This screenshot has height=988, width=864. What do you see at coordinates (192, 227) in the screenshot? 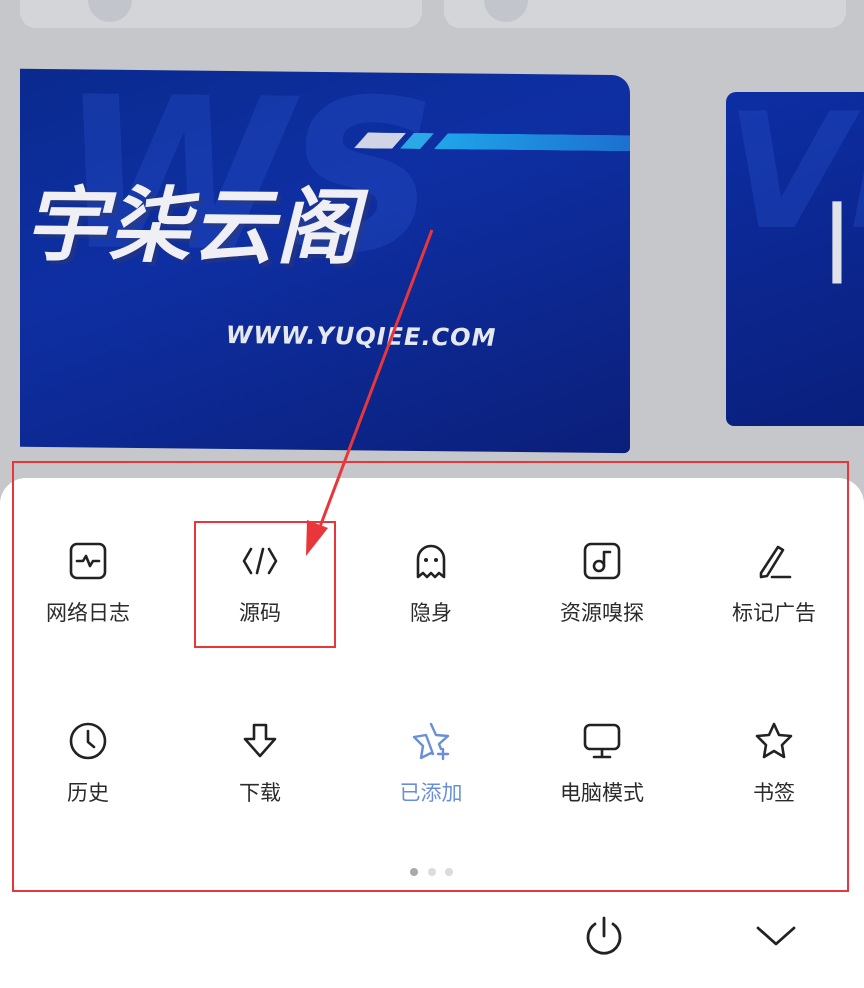
I see `banner-title: 宇柒云阁` at bounding box center [192, 227].